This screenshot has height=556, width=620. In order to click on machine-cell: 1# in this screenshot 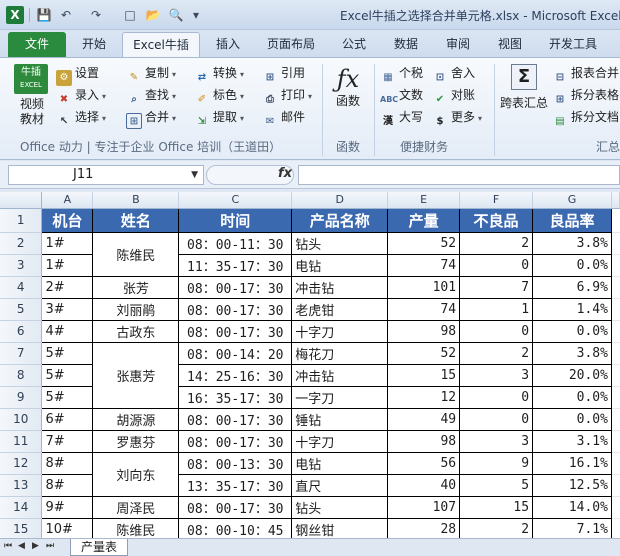, I will do `click(67, 265)`.